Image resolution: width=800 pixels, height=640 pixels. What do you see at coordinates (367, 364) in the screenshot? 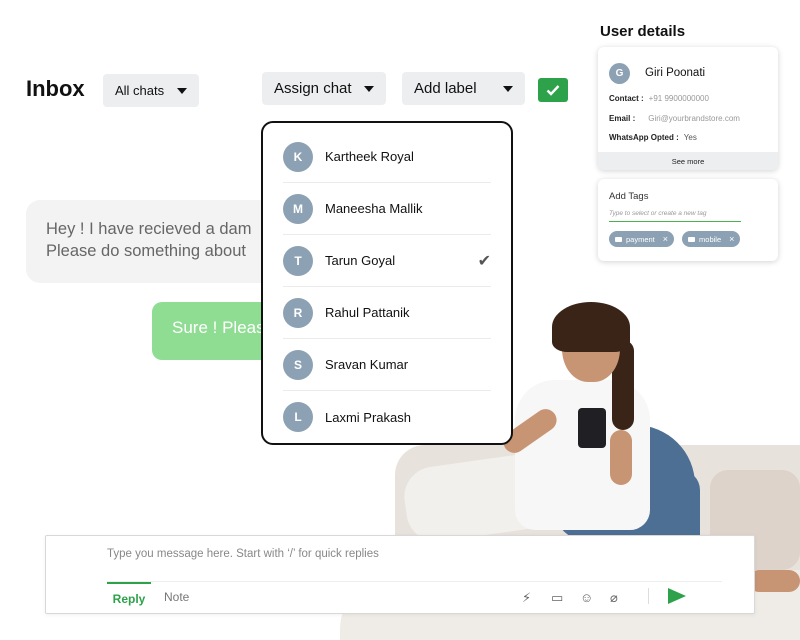
I see `agent-name: Sravan Kumar` at bounding box center [367, 364].